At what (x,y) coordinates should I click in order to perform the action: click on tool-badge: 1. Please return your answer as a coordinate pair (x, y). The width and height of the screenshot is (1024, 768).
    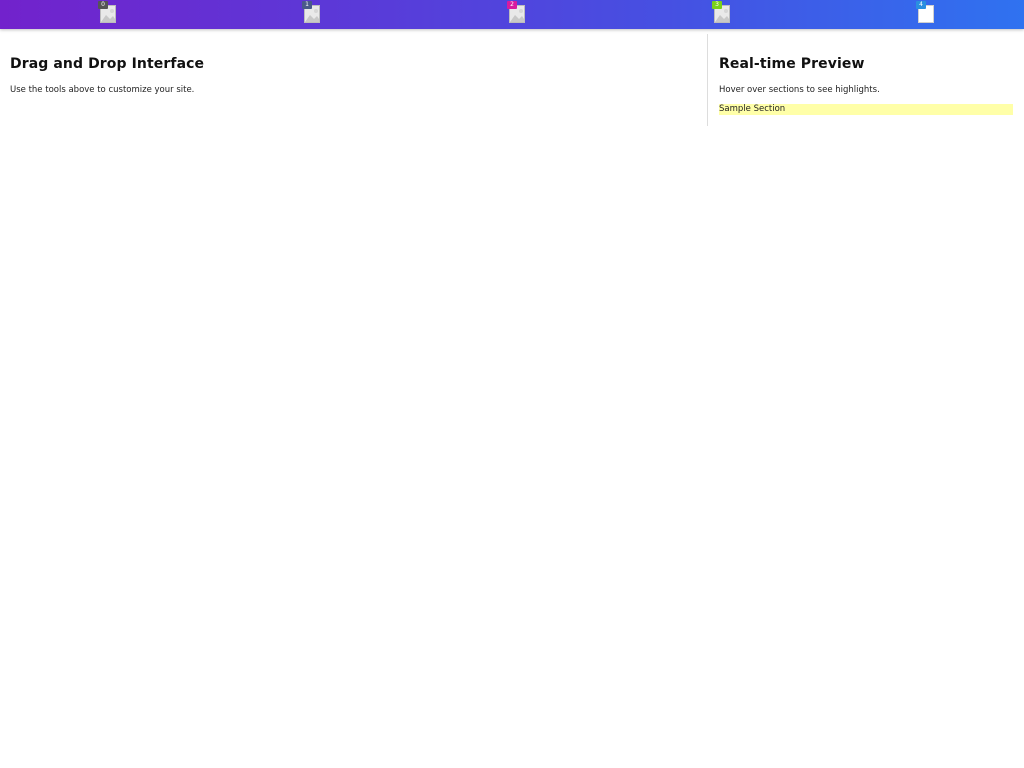
    Looking at the image, I should click on (307, 5).